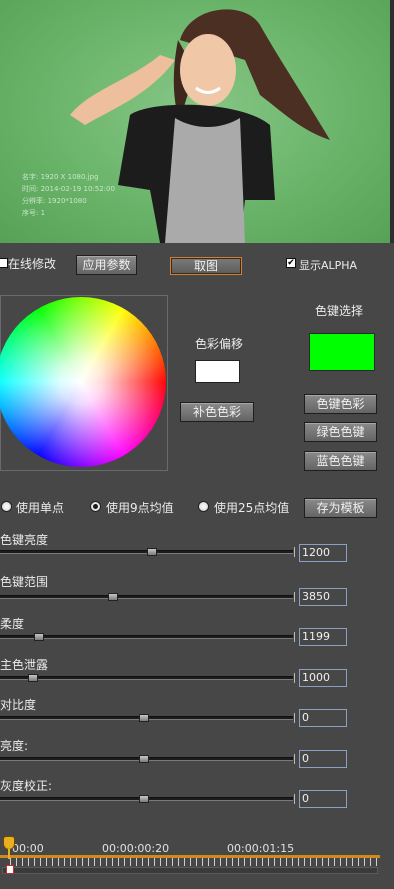 This screenshot has height=889, width=394. I want to click on timeline-time-start: 00:00, so click(28, 848).